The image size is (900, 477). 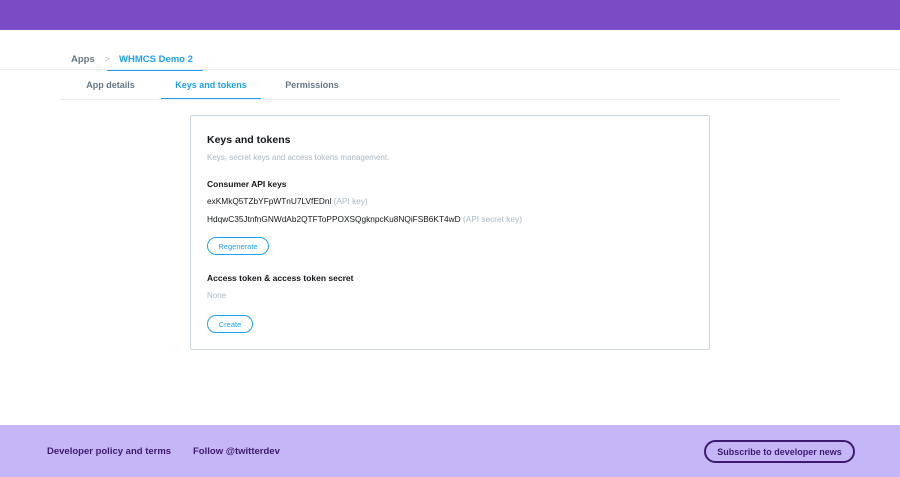 I want to click on breadcrumb-apps-link: Apps, so click(x=83, y=59).